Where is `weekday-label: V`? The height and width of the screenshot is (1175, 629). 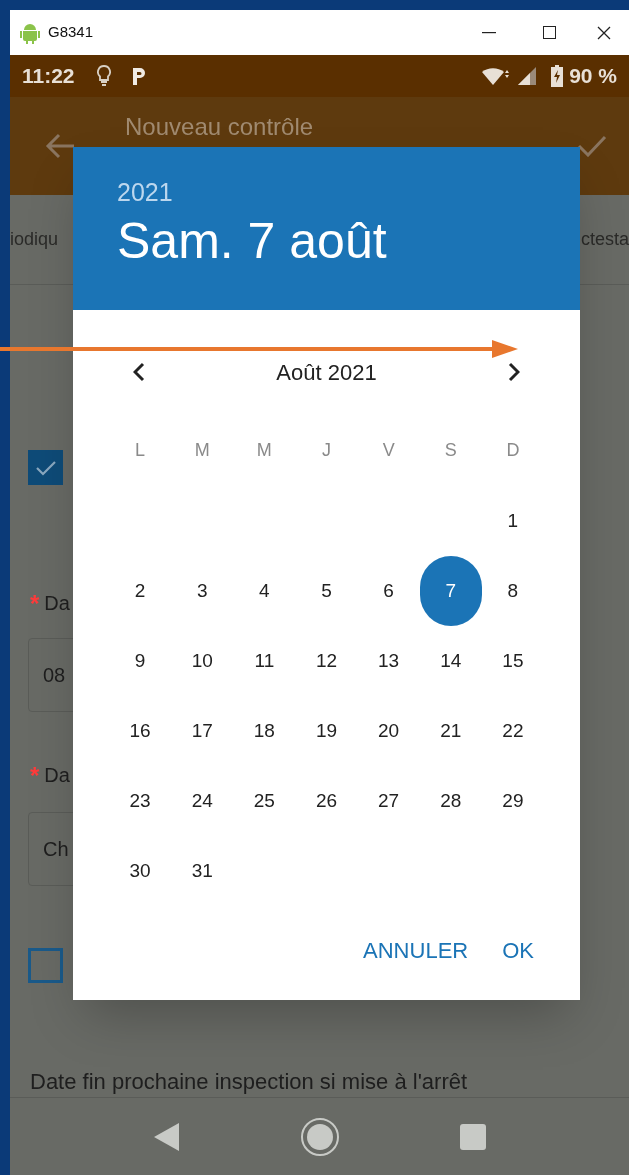
weekday-label: V is located at coordinates (388, 450).